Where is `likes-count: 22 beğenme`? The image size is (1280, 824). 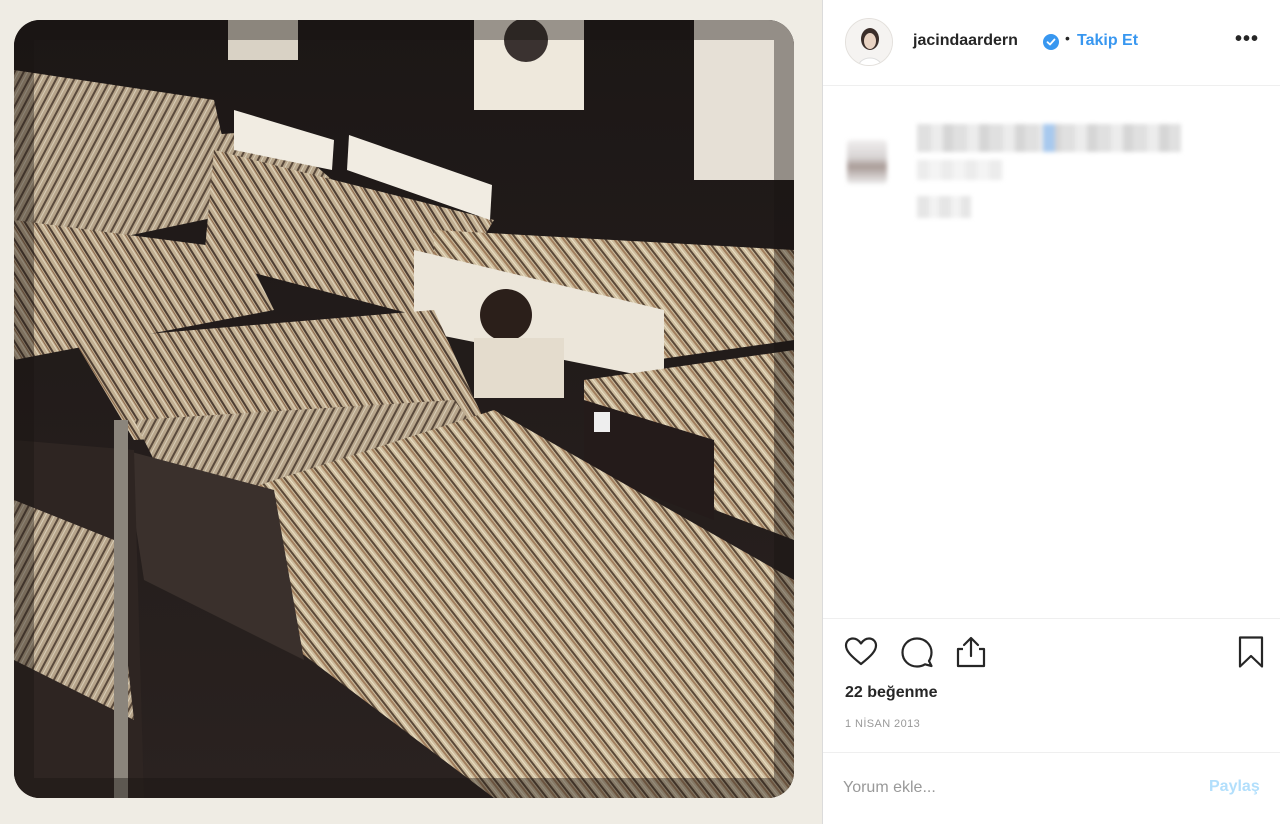
likes-count: 22 beğenme is located at coordinates (891, 693).